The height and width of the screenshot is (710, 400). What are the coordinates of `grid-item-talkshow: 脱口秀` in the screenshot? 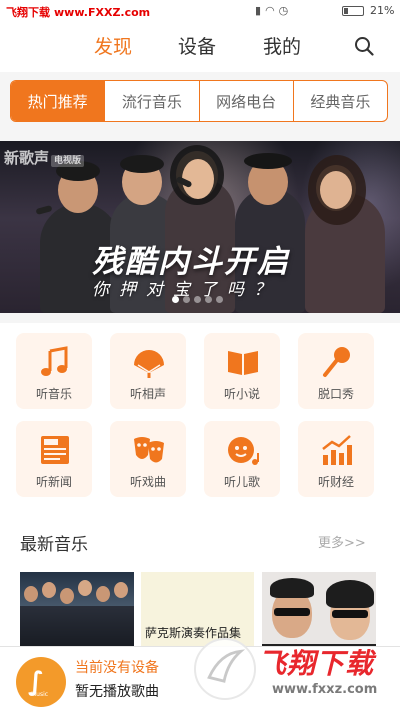 It's located at (336, 371).